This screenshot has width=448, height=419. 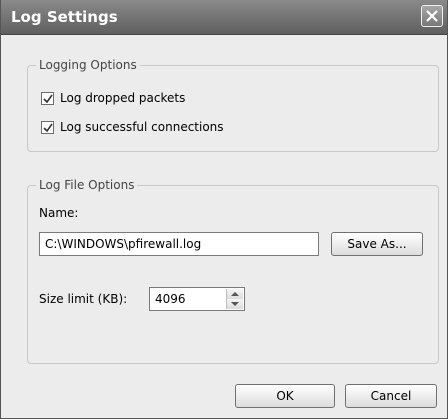 I want to click on log-successful-connections-label: Log successful connections, so click(x=142, y=127).